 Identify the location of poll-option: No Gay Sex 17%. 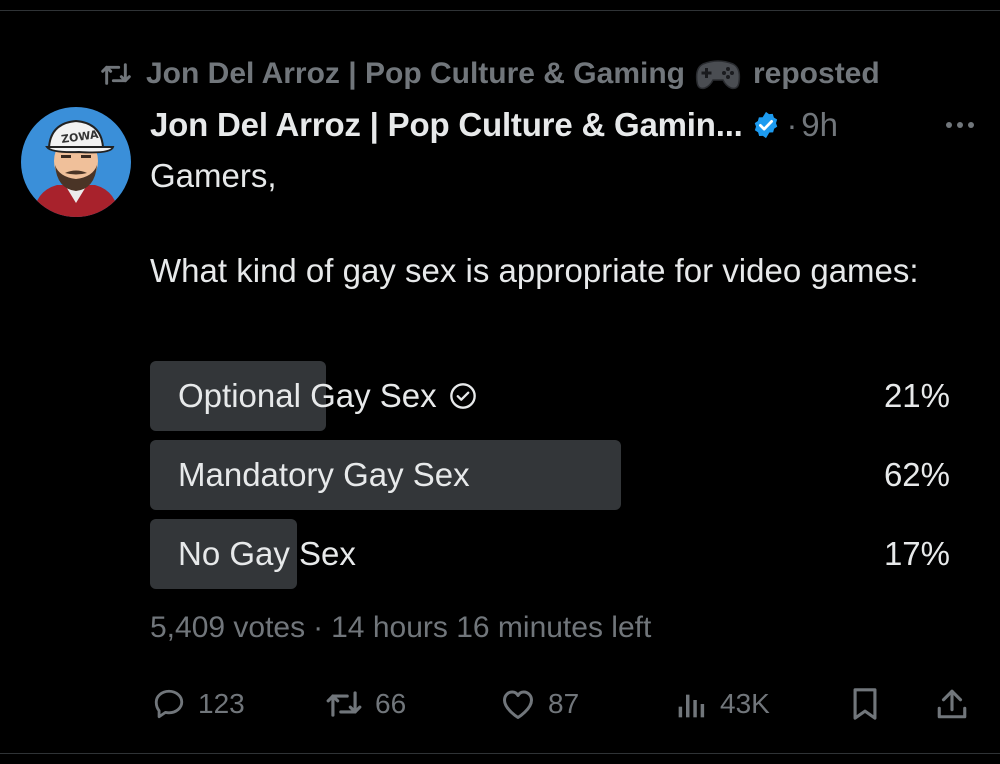
(550, 554).